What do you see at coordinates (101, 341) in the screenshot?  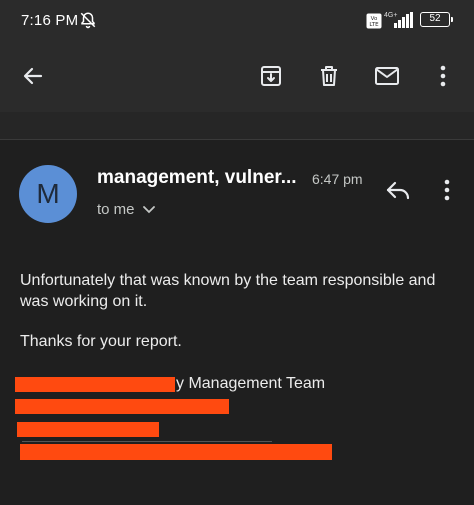 I see `message-body-paragraph-2: Thanks for your report.` at bounding box center [101, 341].